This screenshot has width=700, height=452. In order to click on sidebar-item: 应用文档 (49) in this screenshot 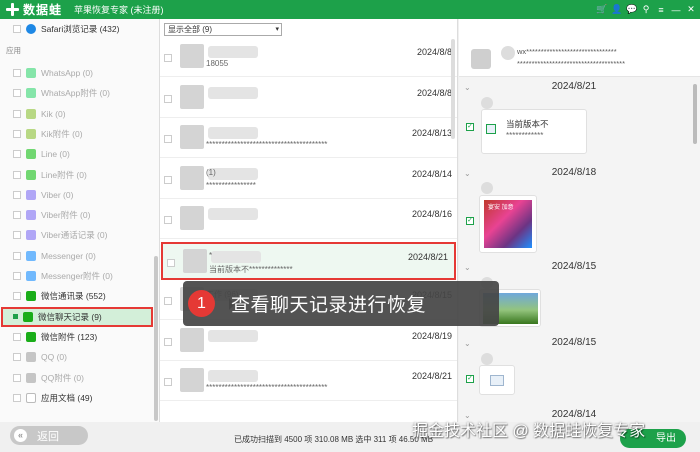, I will do `click(76, 398)`.